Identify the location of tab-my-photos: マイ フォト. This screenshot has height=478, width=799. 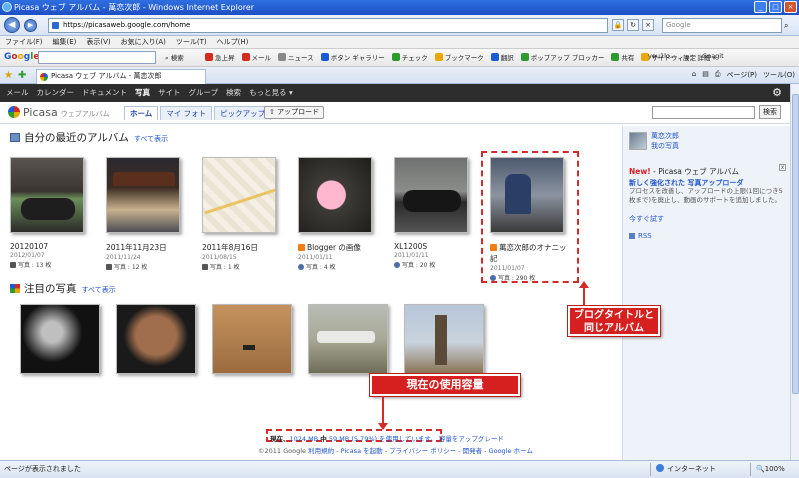
(186, 113).